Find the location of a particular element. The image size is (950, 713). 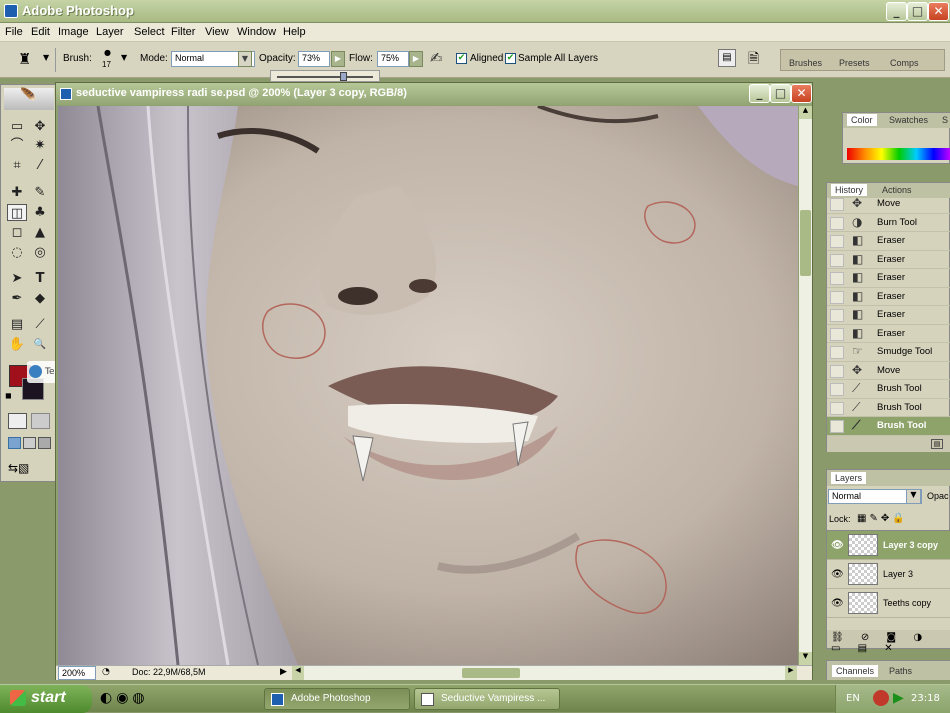

notes-tool-icon: ▤ is located at coordinates (17, 324).